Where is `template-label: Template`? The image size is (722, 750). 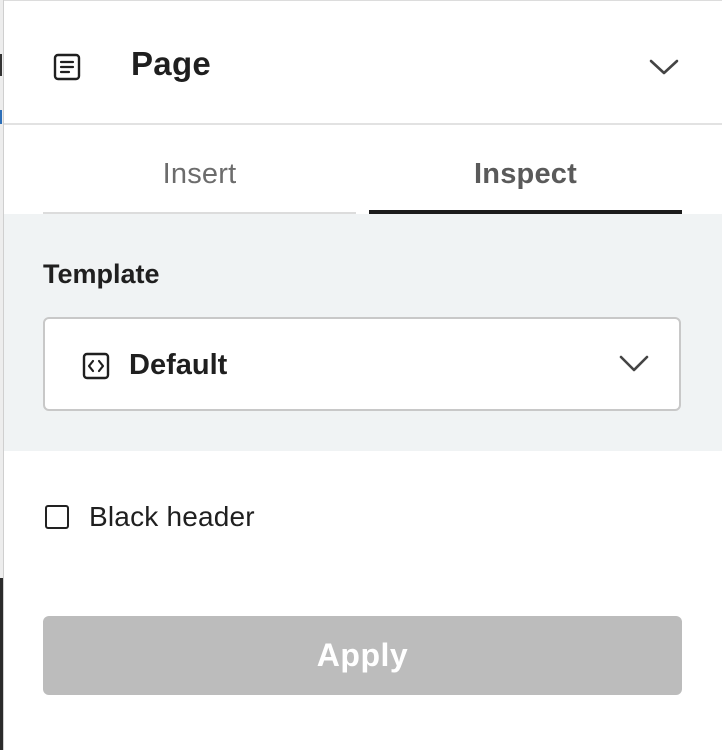 template-label: Template is located at coordinates (101, 274).